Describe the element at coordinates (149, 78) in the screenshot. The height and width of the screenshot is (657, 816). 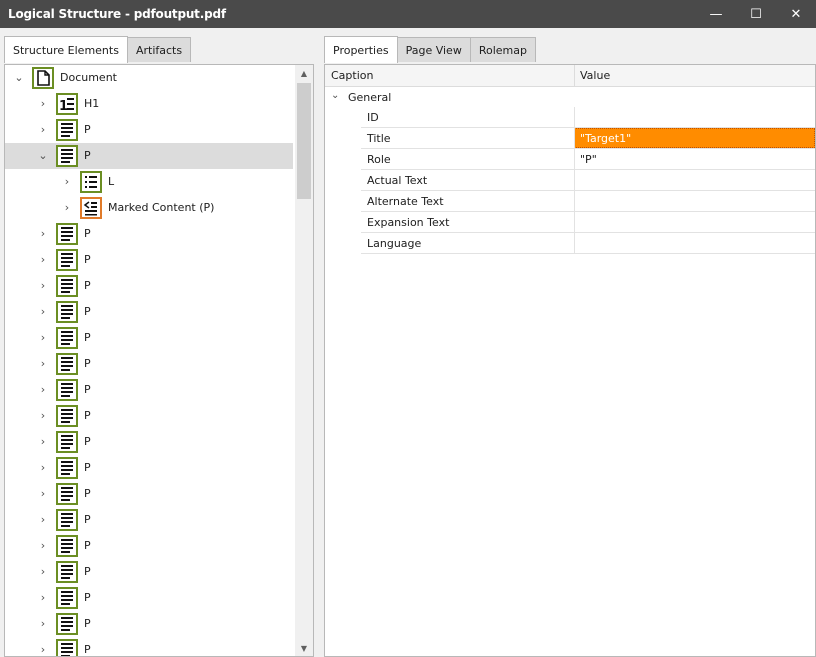
I see `tree-node: ⌄ Document` at that location.